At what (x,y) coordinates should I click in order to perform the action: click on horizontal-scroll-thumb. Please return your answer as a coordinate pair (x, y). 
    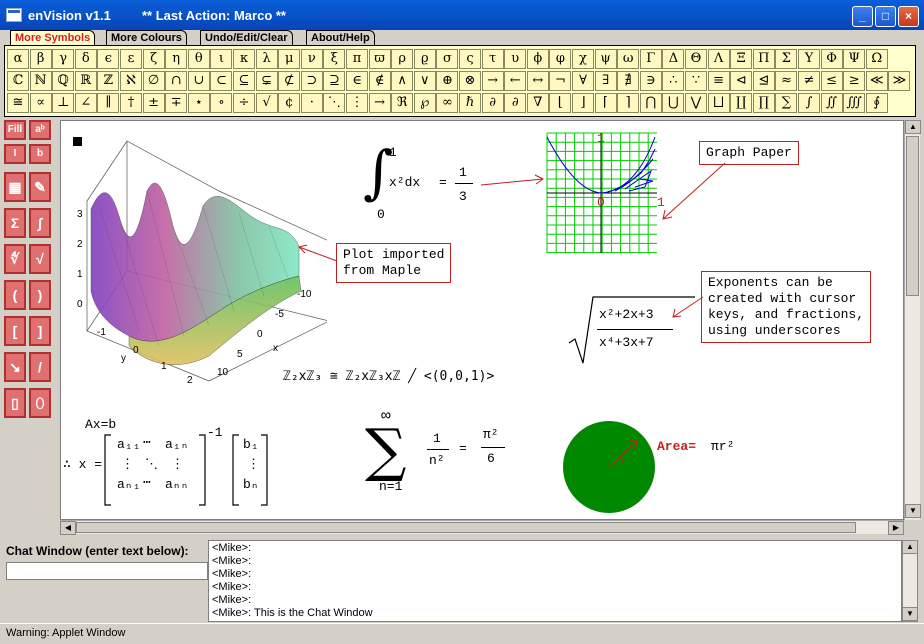
    Looking at the image, I should click on (466, 527).